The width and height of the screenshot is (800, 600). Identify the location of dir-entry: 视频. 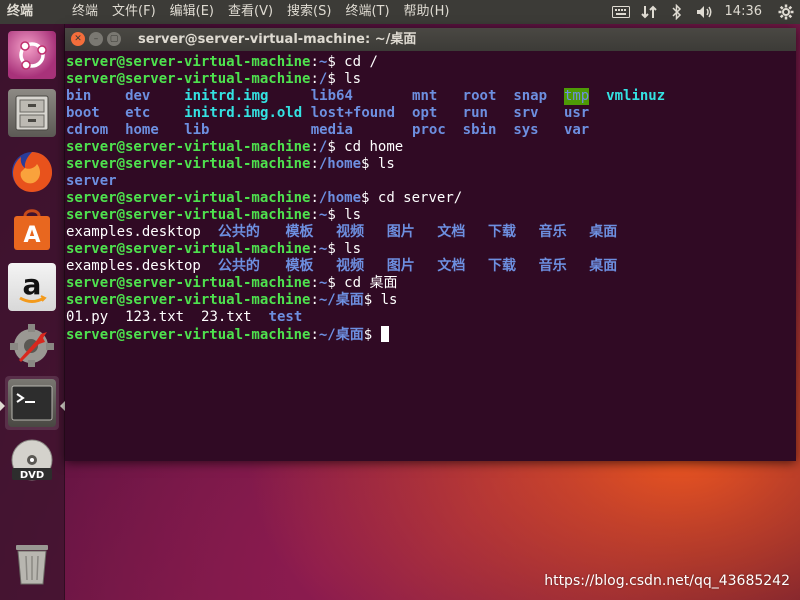
(350, 232).